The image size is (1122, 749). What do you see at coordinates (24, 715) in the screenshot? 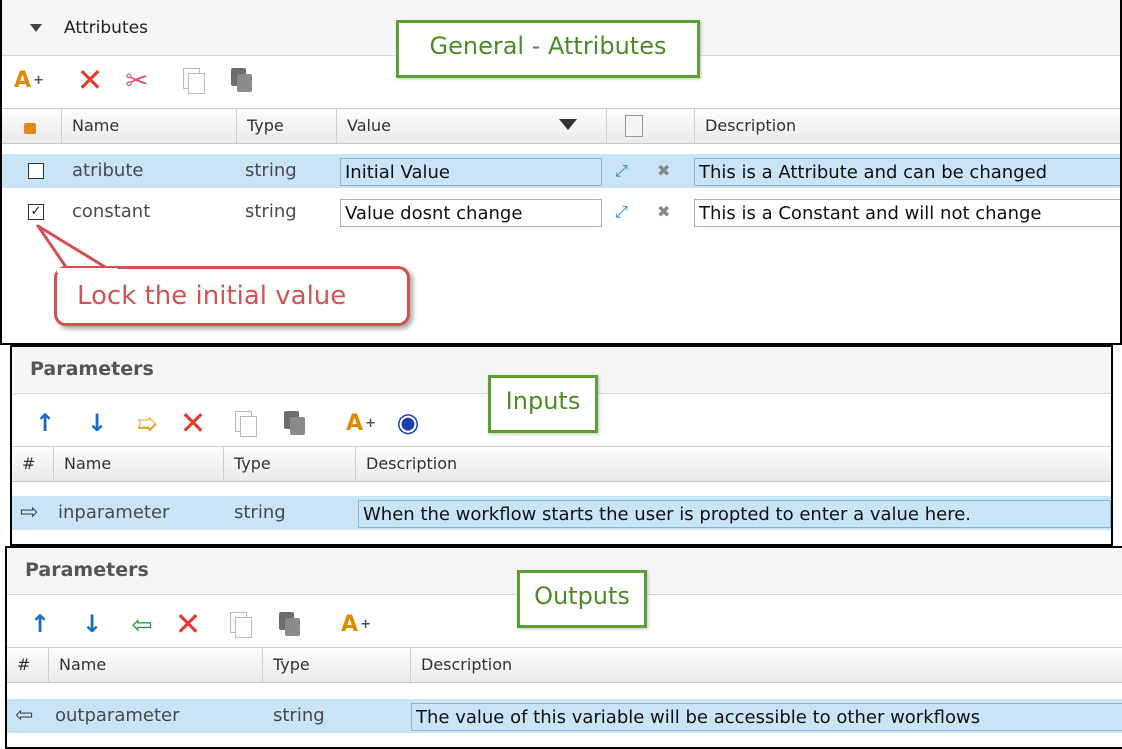
I see `output-arrow-icon: ⇦` at bounding box center [24, 715].